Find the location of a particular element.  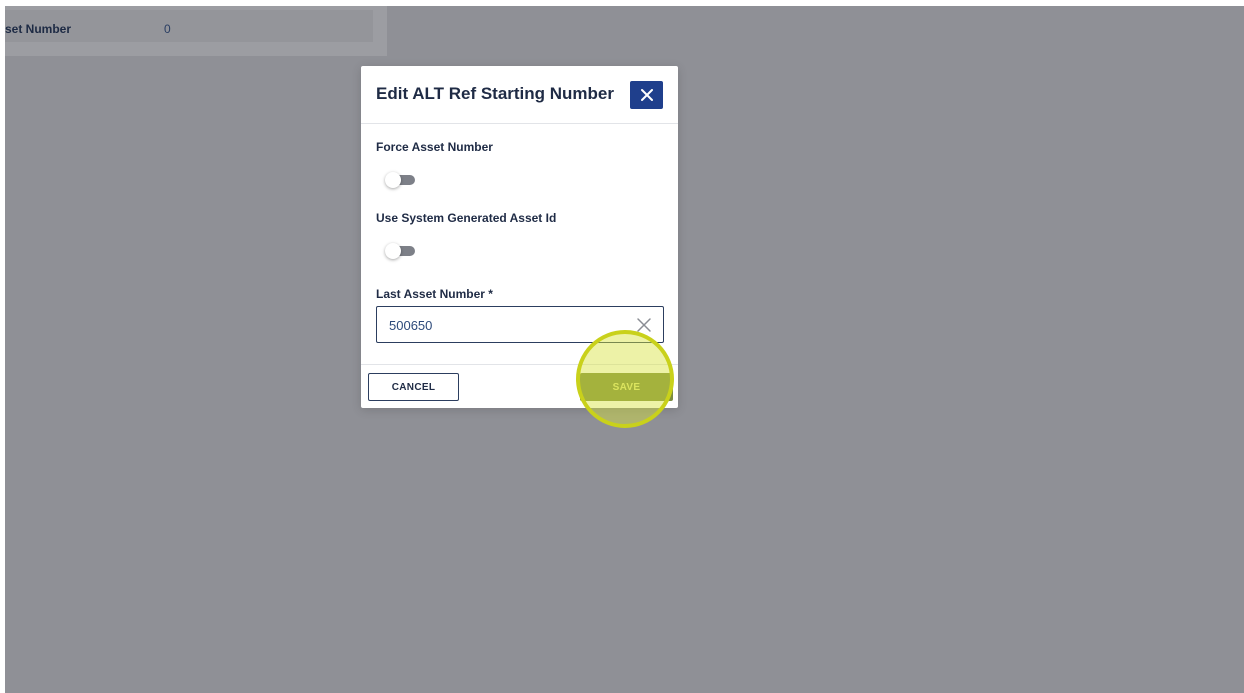

save-button: SAVE is located at coordinates (626, 387).